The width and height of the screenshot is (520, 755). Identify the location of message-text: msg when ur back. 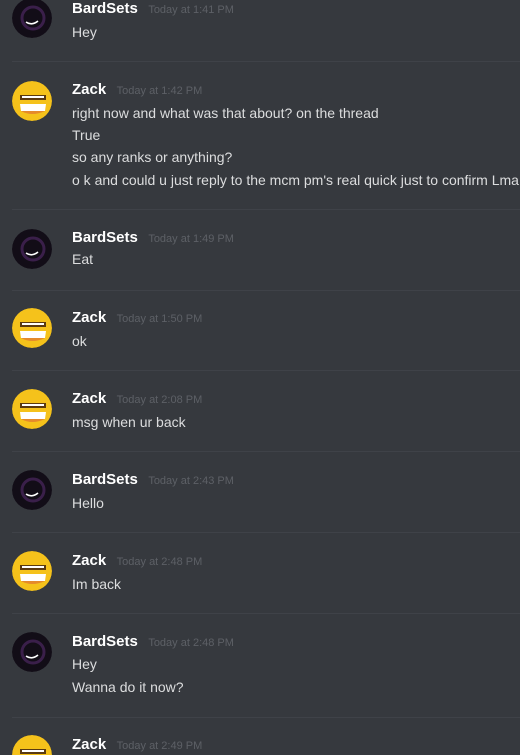
(129, 422).